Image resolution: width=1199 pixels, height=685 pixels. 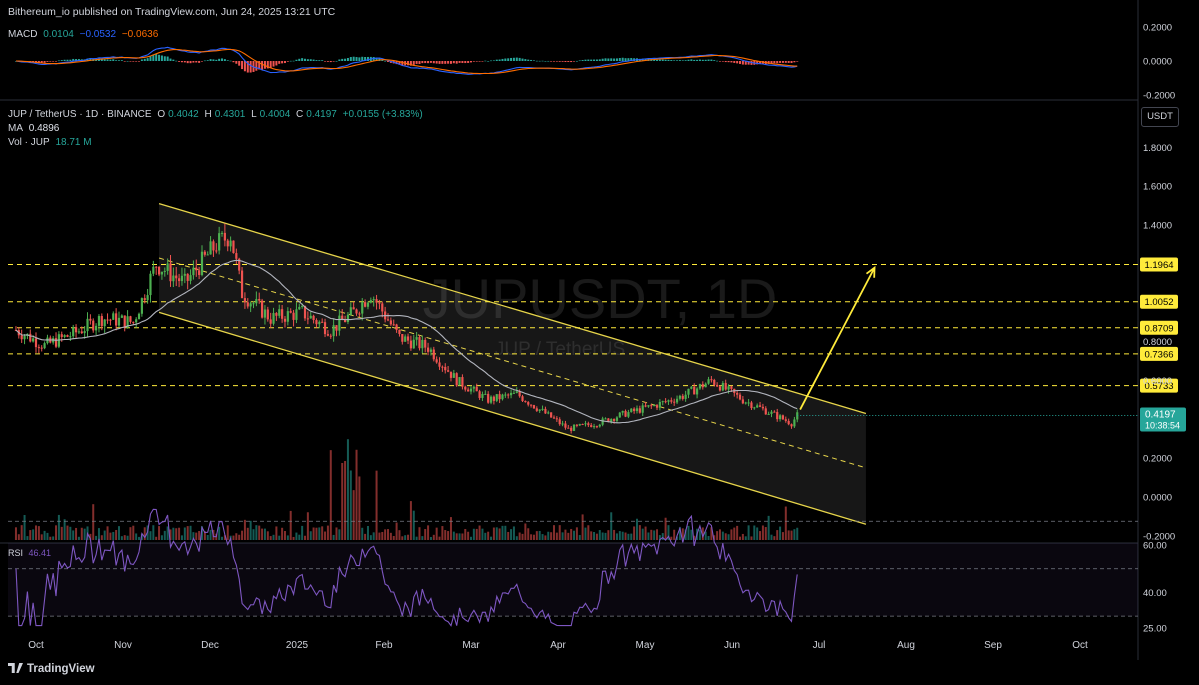 I want to click on time-tick-9: Jul, so click(x=819, y=645).